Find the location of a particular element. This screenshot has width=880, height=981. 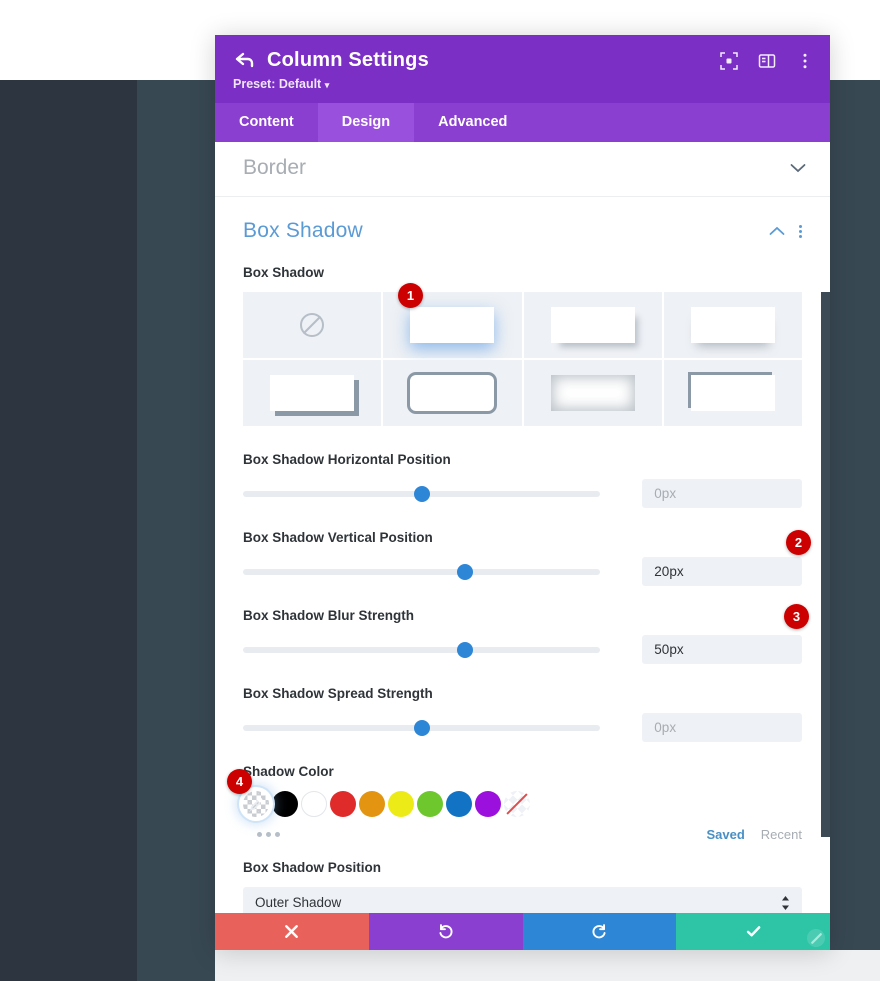

slider-value-input: 20px is located at coordinates (722, 571).